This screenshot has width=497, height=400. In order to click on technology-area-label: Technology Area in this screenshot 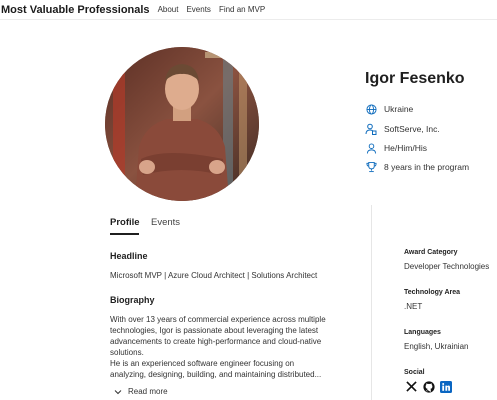, I will do `click(432, 292)`.